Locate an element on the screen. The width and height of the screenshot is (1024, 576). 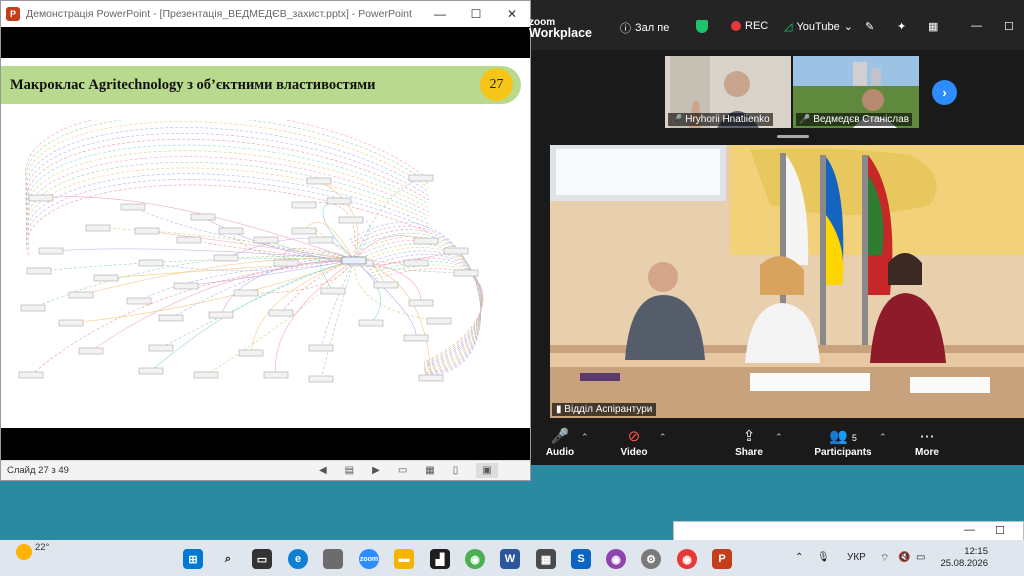
edge-icon: e is located at coordinates (298, 559).